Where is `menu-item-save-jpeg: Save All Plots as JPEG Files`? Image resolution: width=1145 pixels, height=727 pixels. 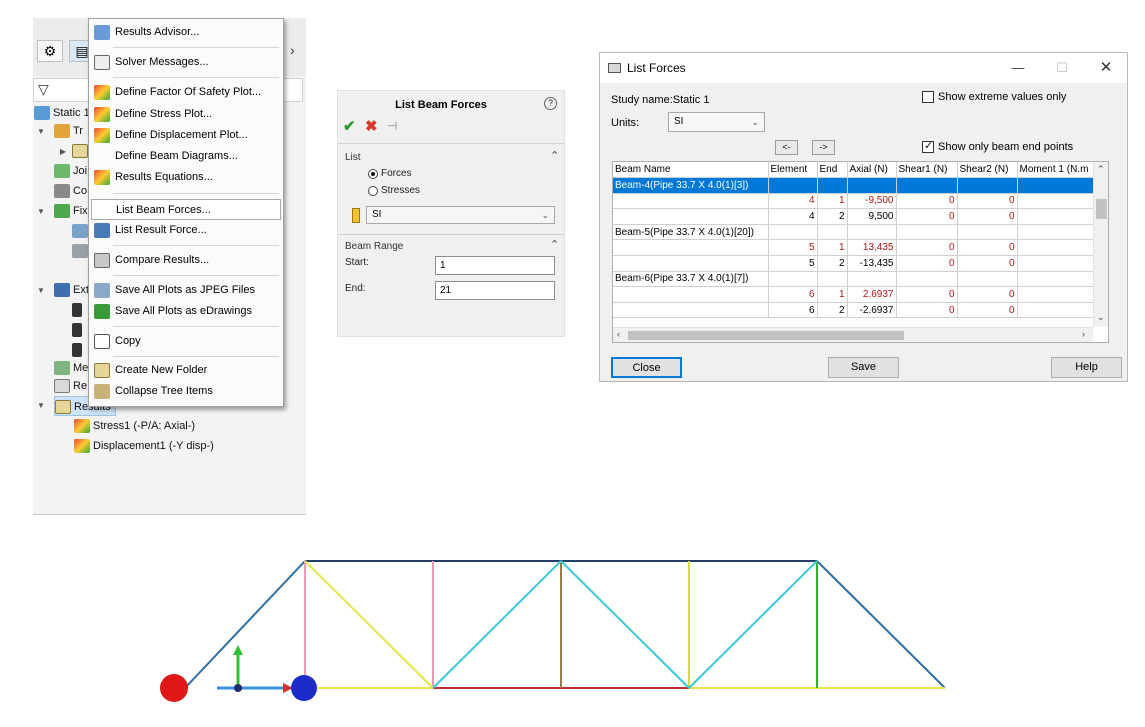
menu-item-save-jpeg: Save All Plots as JPEG Files is located at coordinates (186, 290).